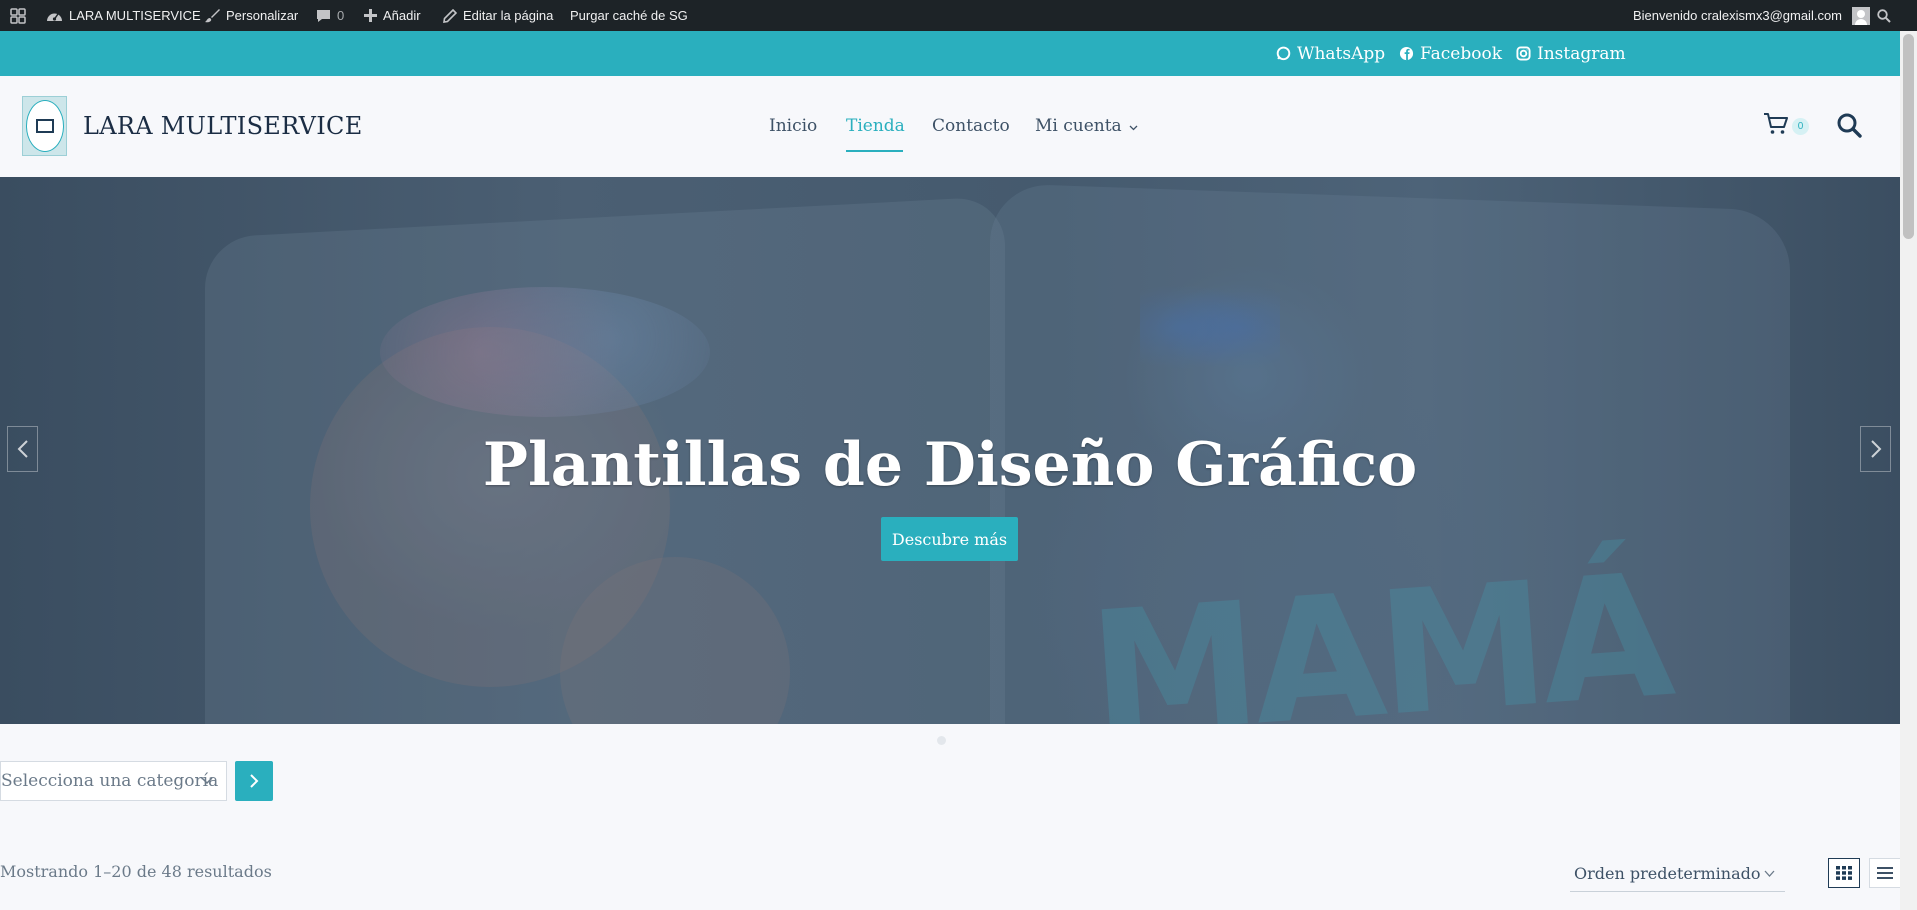 The image size is (1917, 910). What do you see at coordinates (262, 15) in the screenshot?
I see `admin-customize-label: Personalizar` at bounding box center [262, 15].